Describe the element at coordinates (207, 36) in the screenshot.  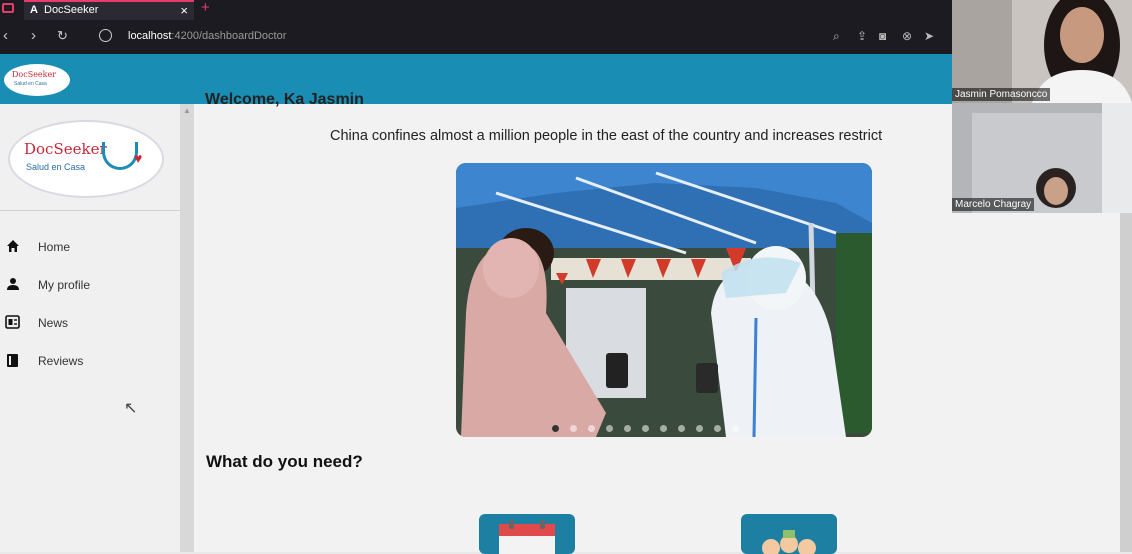
I see `url-field: localhost:4200/dashboardDoctor` at that location.